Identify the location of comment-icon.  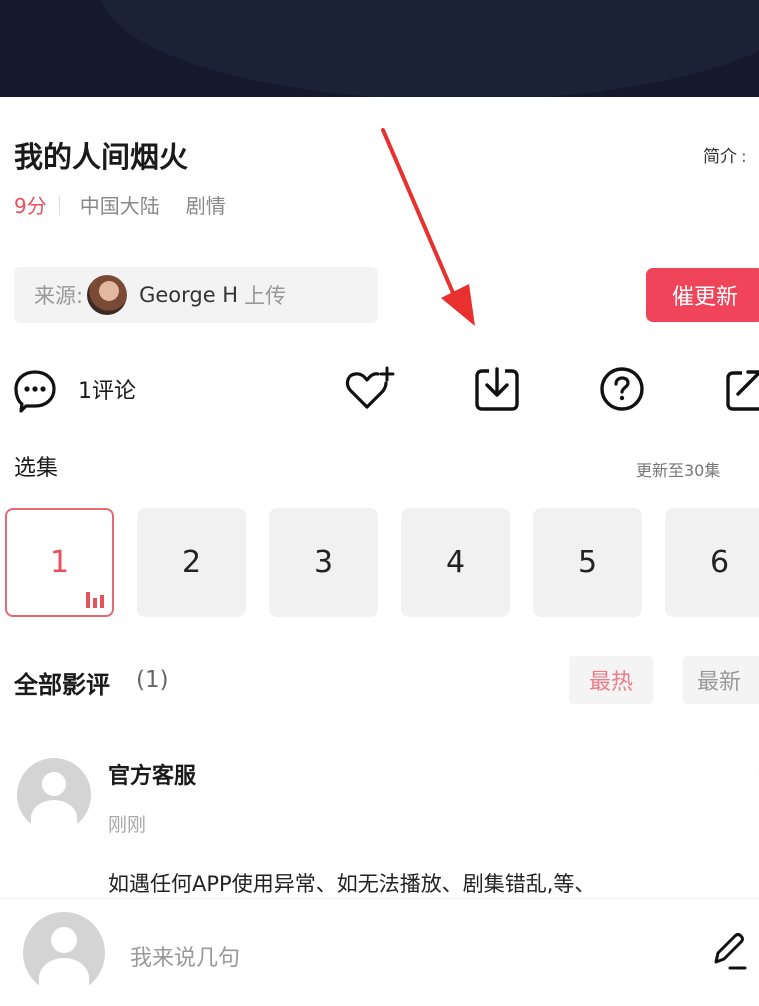
(35, 391).